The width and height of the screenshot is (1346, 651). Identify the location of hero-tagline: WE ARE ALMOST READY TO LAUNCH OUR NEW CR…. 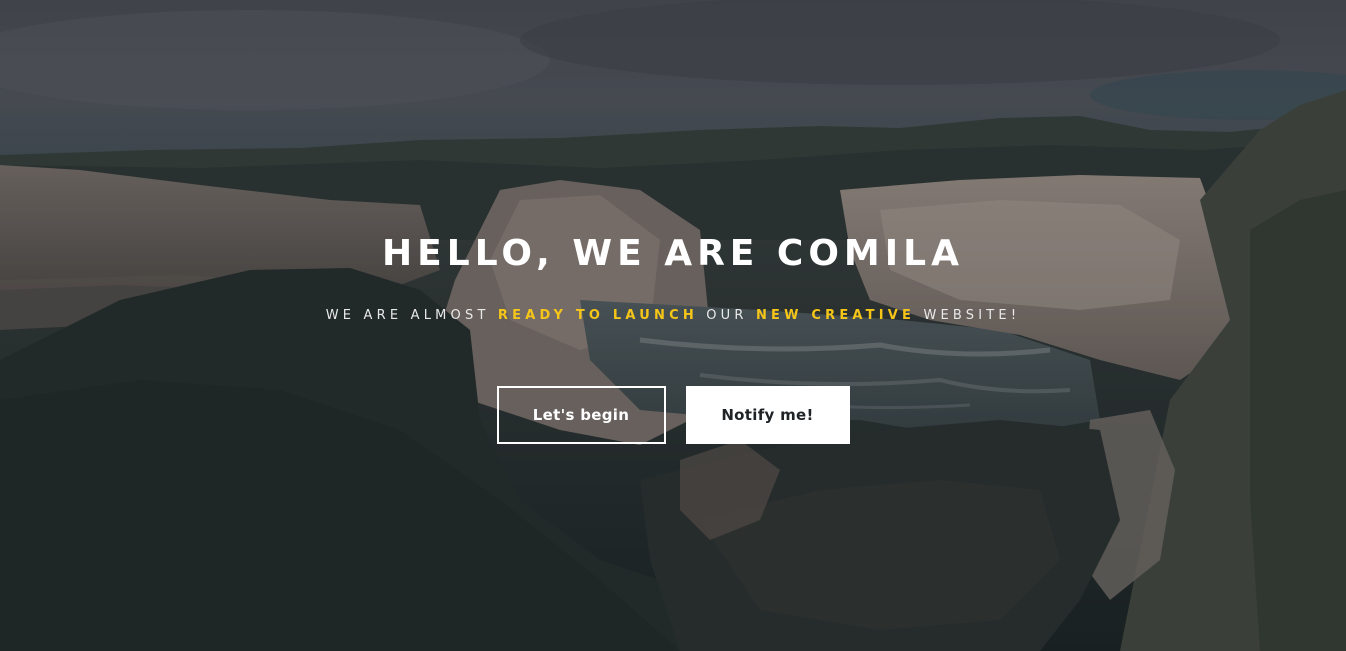
(673, 316).